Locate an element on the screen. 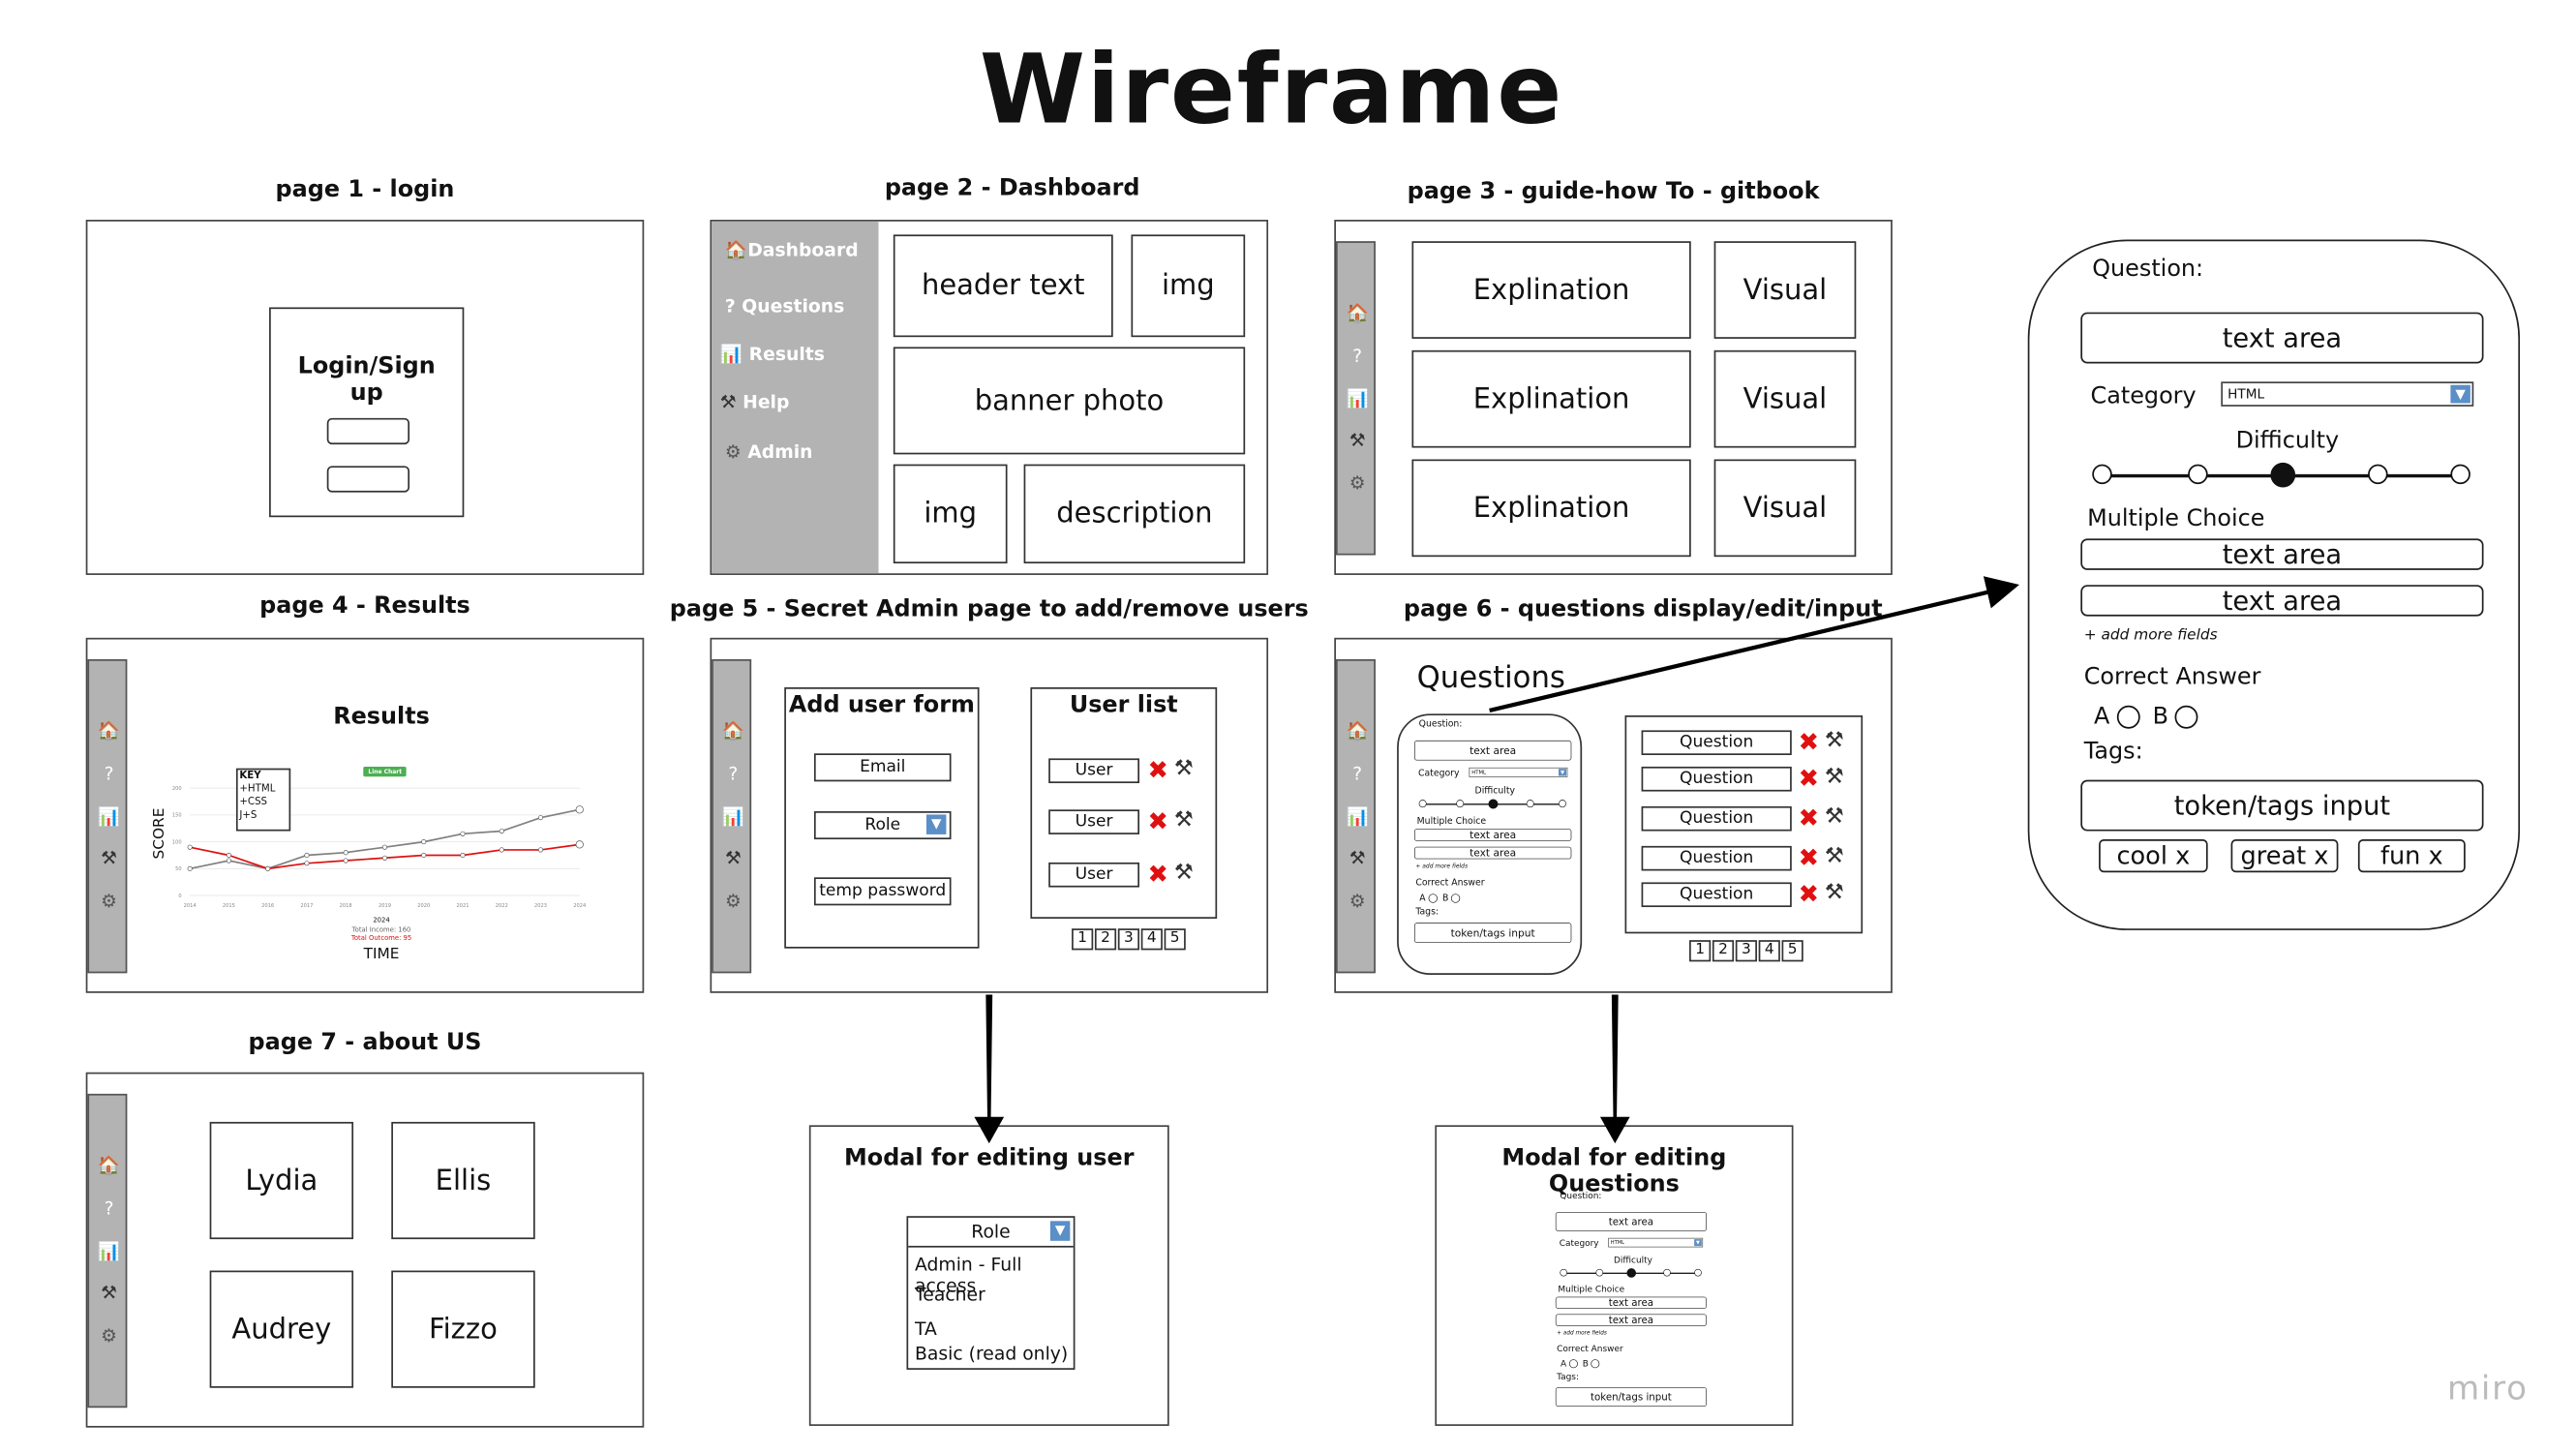 This screenshot has width=2576, height=1454. page-button: 3 is located at coordinates (1746, 951).